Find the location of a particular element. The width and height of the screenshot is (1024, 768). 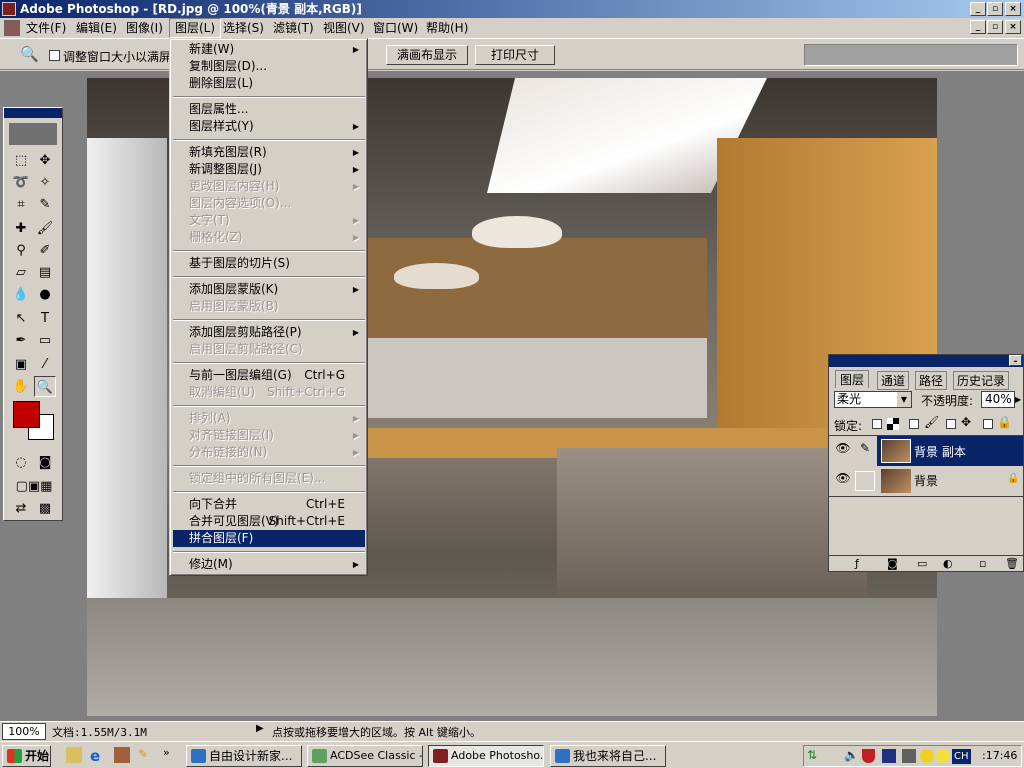

computer-icon is located at coordinates (909, 756).